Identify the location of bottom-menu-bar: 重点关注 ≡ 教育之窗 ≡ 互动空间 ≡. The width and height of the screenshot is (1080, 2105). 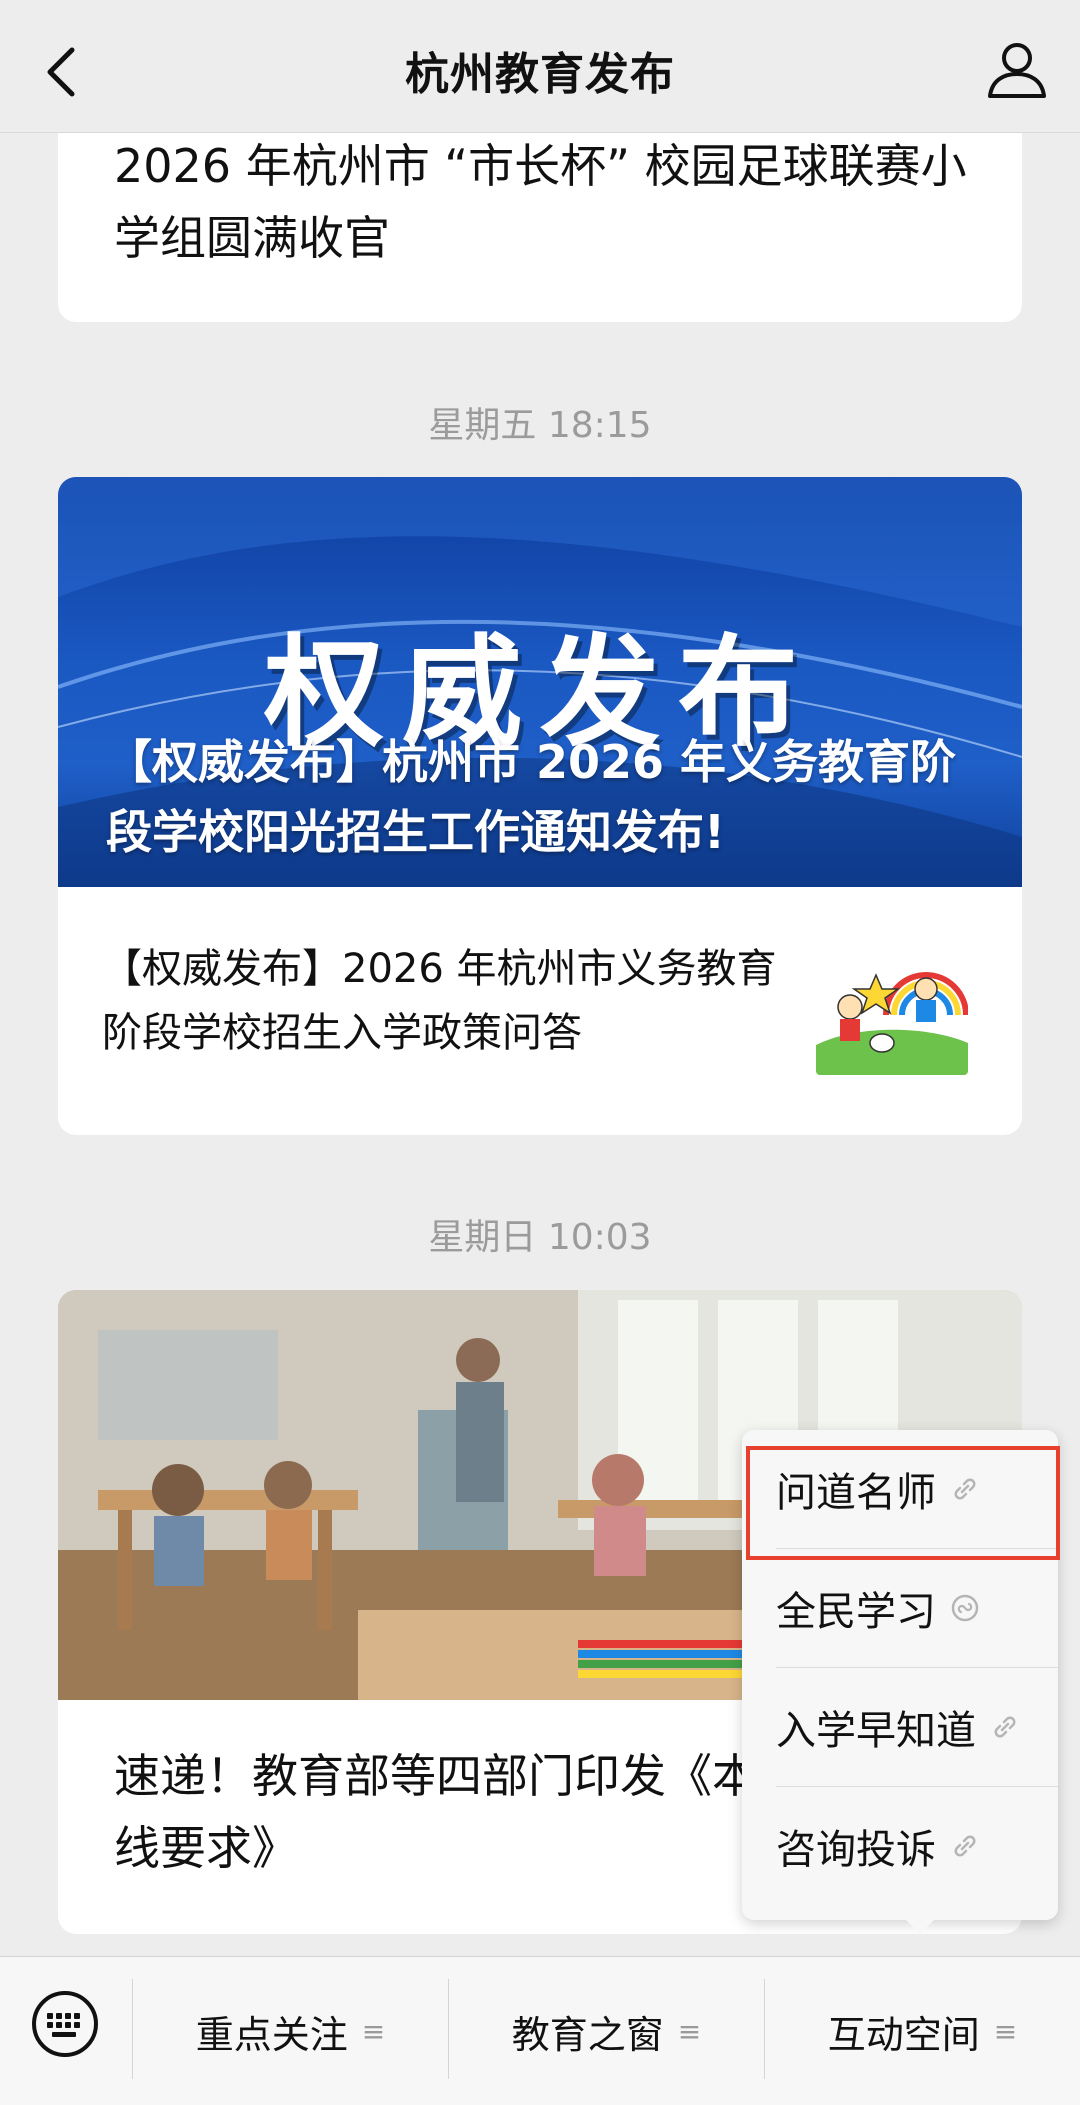
(540, 2030).